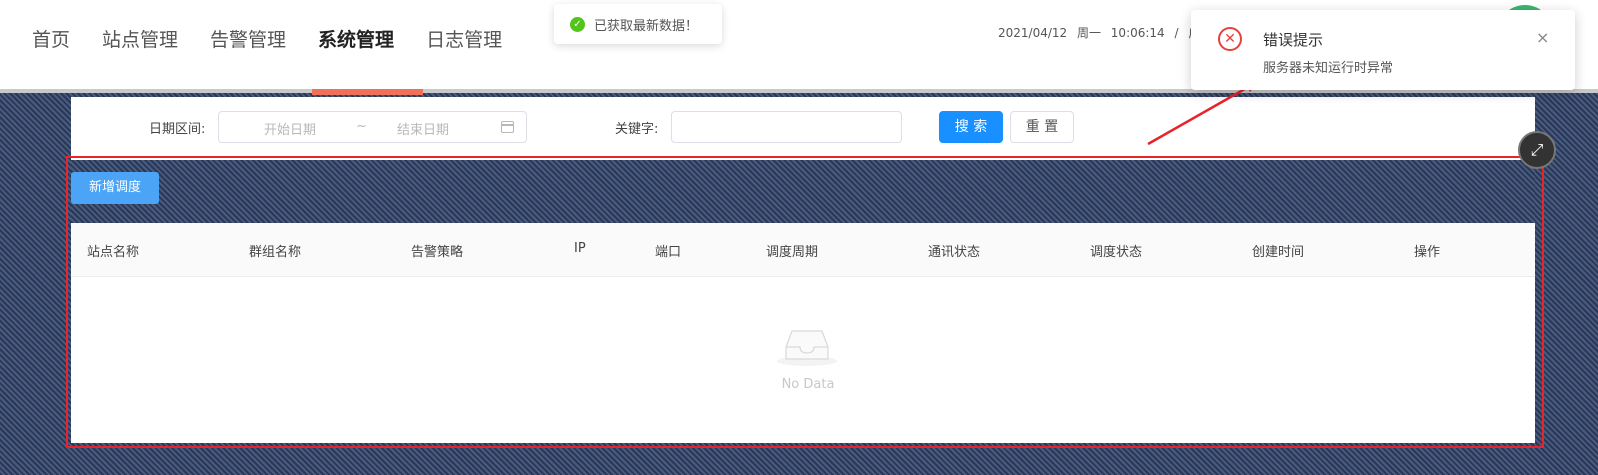 This screenshot has width=1598, height=475. I want to click on fullscreen-icon: ⤢, so click(1537, 150).